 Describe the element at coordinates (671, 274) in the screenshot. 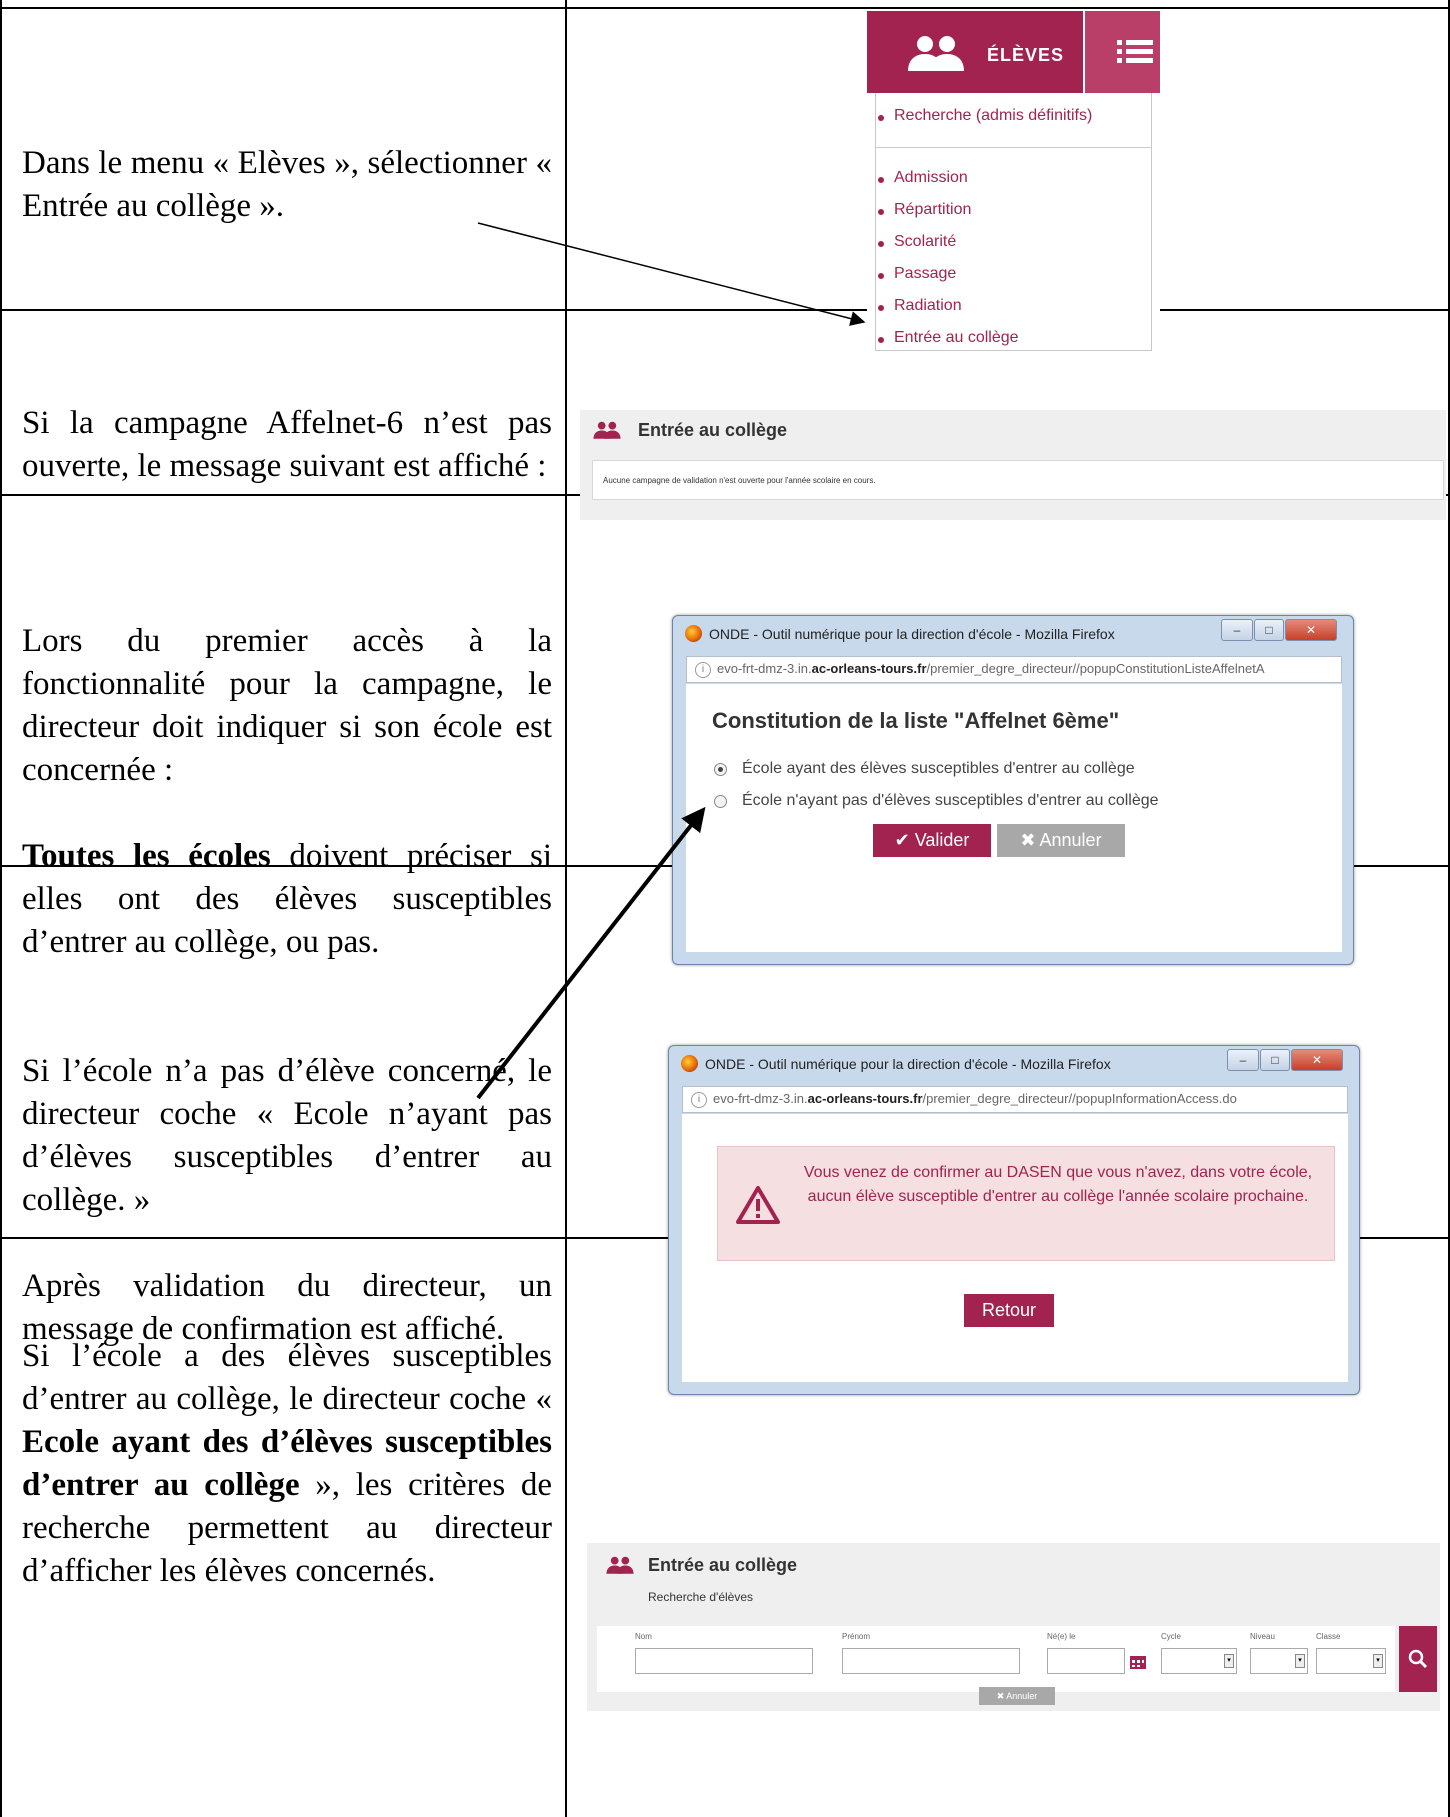

I see `arrow-to-menu-item` at that location.